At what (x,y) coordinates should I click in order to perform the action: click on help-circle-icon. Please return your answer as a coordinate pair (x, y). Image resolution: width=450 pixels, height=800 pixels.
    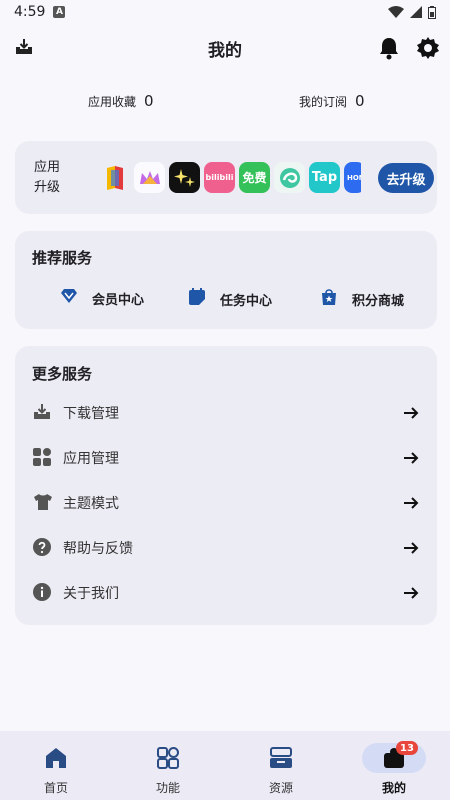
    Looking at the image, I should click on (43, 548).